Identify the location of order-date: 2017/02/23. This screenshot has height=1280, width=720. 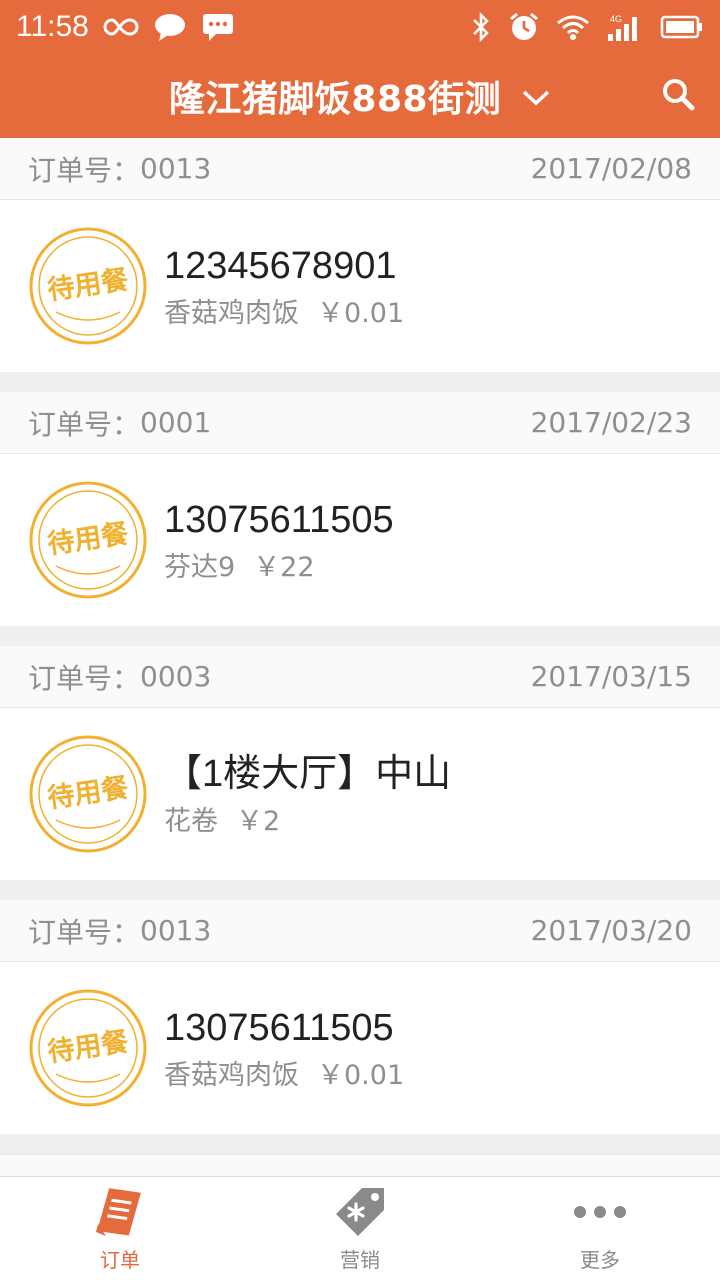
(611, 422).